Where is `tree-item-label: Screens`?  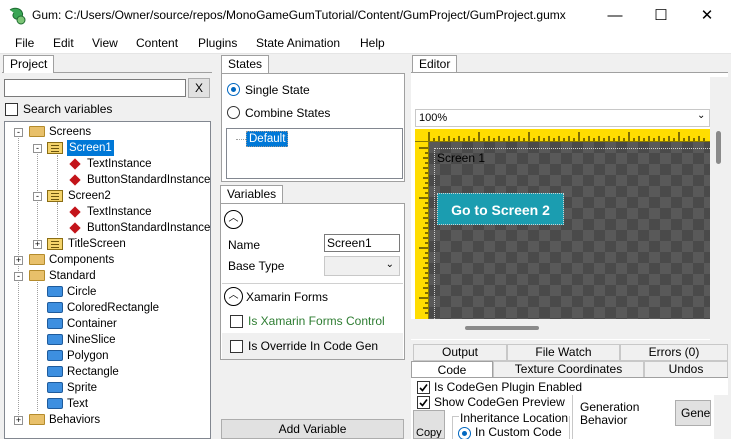 tree-item-label: Screens is located at coordinates (70, 132).